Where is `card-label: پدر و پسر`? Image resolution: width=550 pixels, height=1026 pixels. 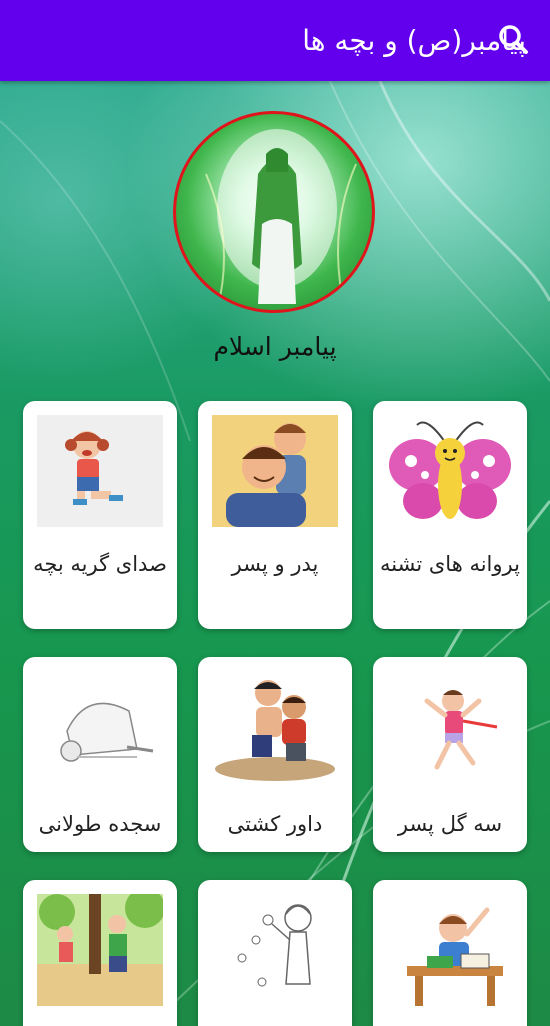
card-label: پدر و پسر is located at coordinates (275, 564).